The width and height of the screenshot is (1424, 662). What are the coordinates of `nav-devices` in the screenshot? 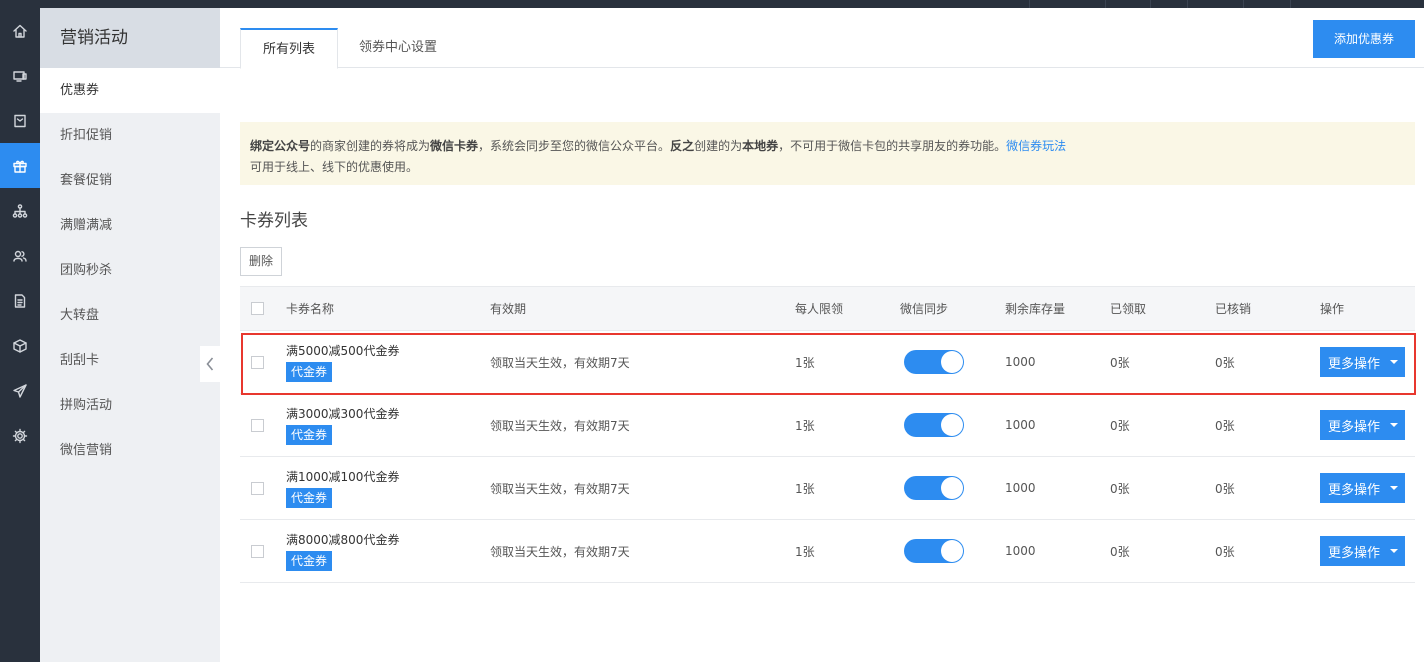 It's located at (20, 75).